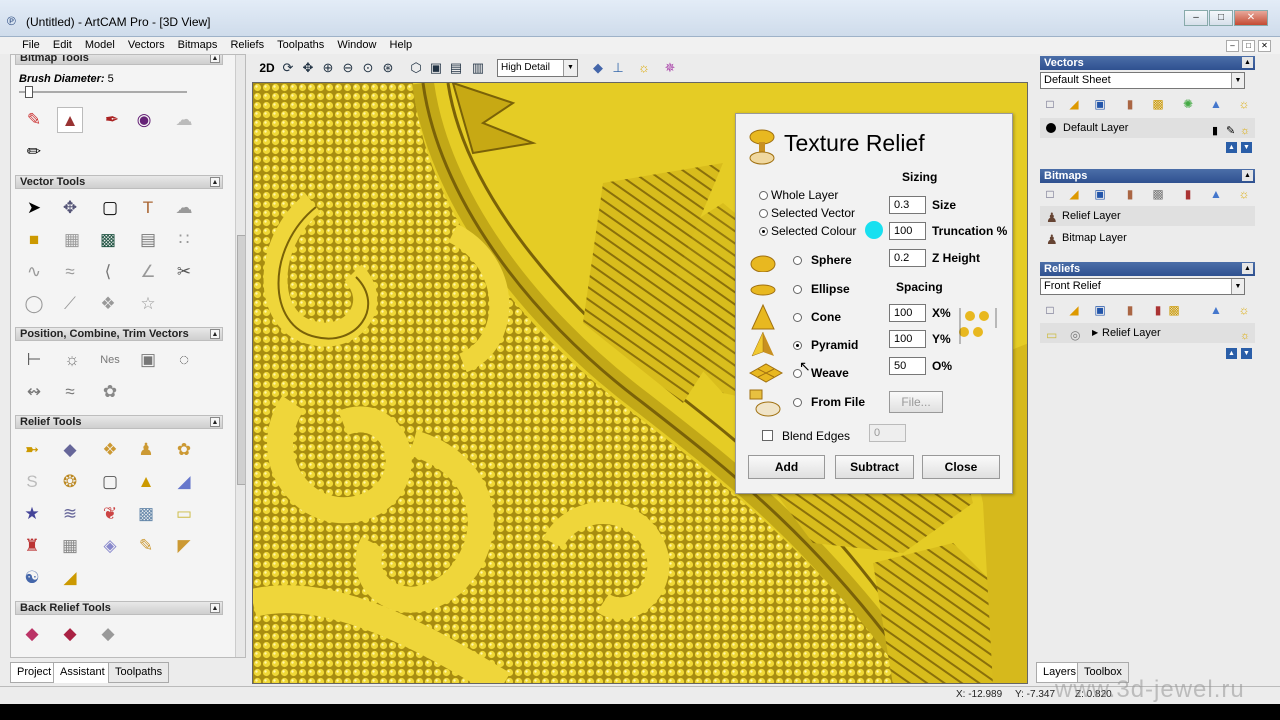 The image size is (1280, 720). I want to click on bitmap-props-icon: ▮, so click(1130, 194).